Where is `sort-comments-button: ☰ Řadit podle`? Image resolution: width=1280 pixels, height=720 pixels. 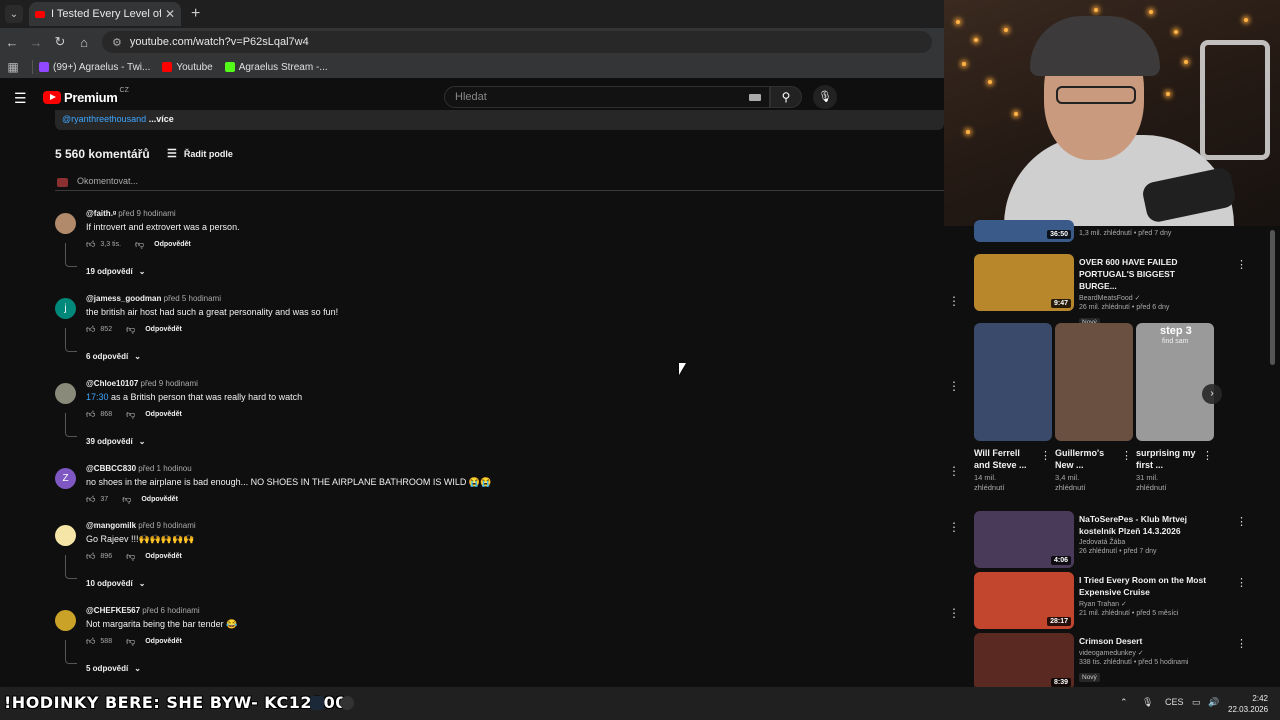
sort-comments-button: ☰ Řadit podle is located at coordinates (200, 153).